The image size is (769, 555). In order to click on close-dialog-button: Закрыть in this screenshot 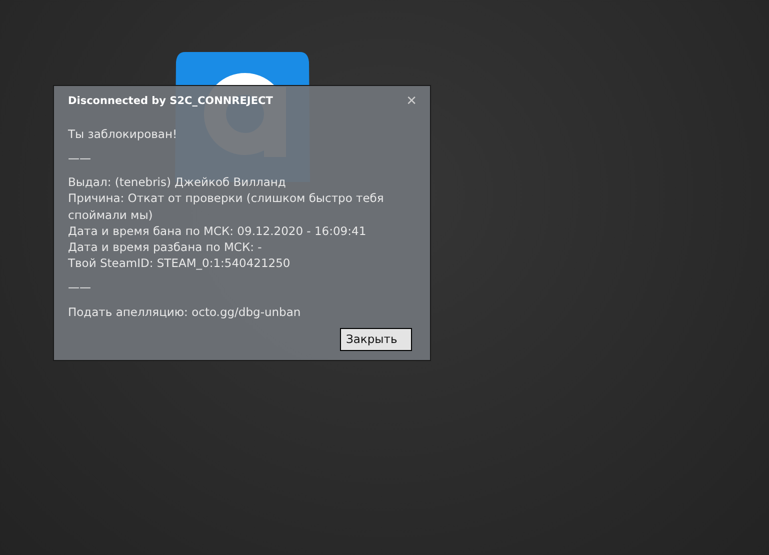, I will do `click(376, 339)`.